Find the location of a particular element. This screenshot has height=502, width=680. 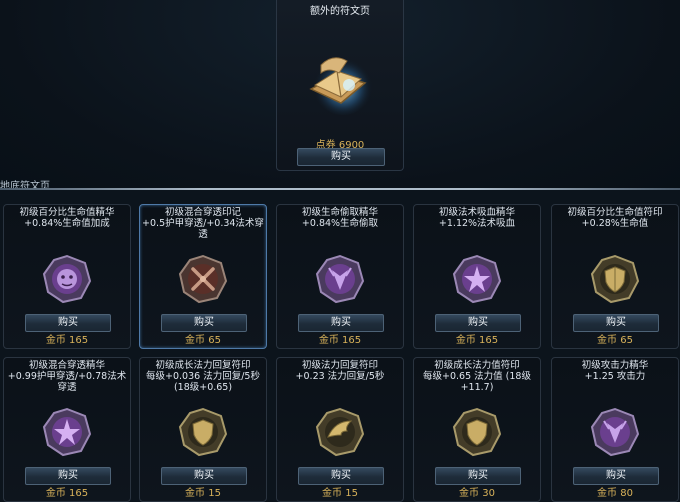

rune-price: 金币 30 is located at coordinates (477, 493).